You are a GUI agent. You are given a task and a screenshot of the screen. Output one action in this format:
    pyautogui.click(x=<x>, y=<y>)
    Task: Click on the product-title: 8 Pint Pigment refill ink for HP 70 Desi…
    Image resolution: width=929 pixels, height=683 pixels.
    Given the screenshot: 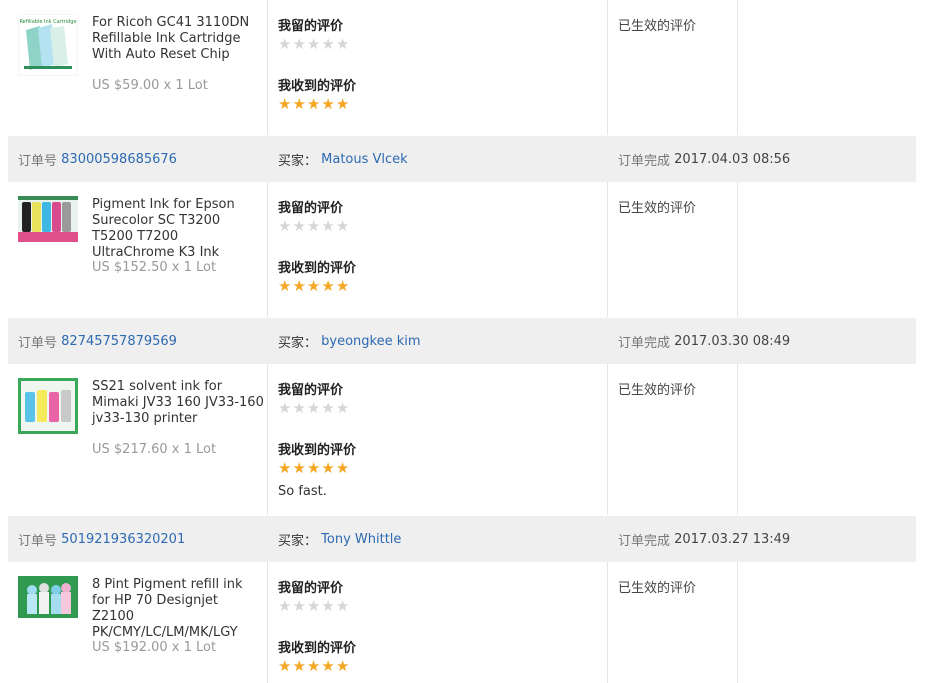 What is the action you would take?
    pyautogui.click(x=178, y=609)
    